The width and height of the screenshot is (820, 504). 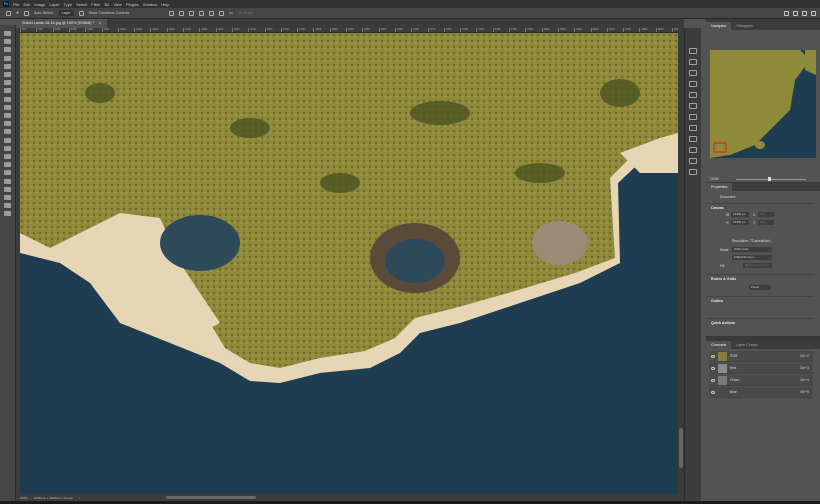 What do you see at coordinates (719, 26) in the screenshot?
I see `tab-navigator: Navigator` at bounding box center [719, 26].